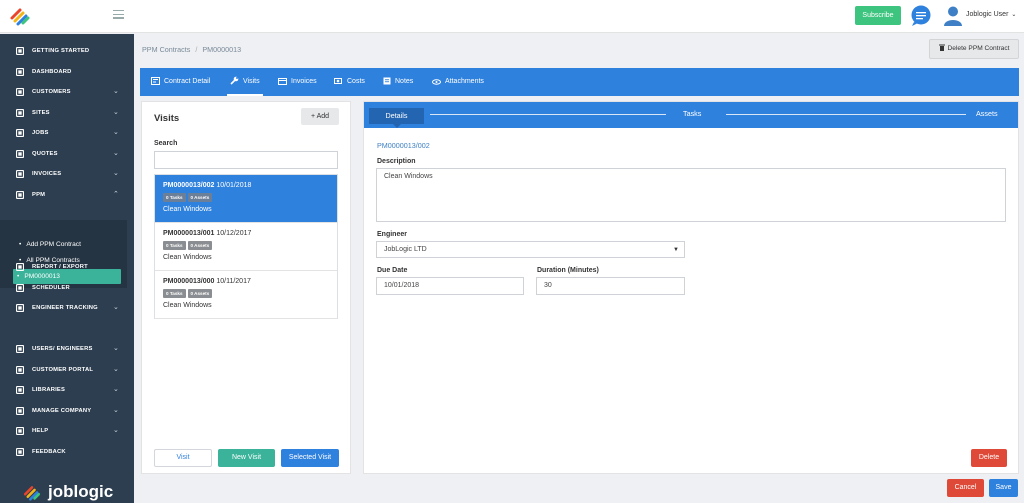 The width and height of the screenshot is (1024, 503). I want to click on sidebar-item-customer-portal: CUSTOMER PORTAL ⌄, so click(67, 370).